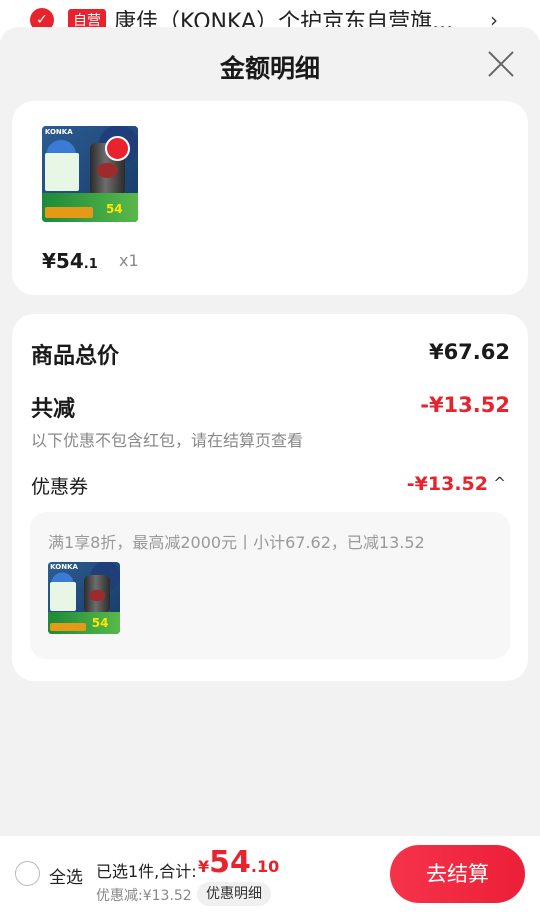 The image size is (540, 912). I want to click on product-quantity: x1, so click(129, 260).